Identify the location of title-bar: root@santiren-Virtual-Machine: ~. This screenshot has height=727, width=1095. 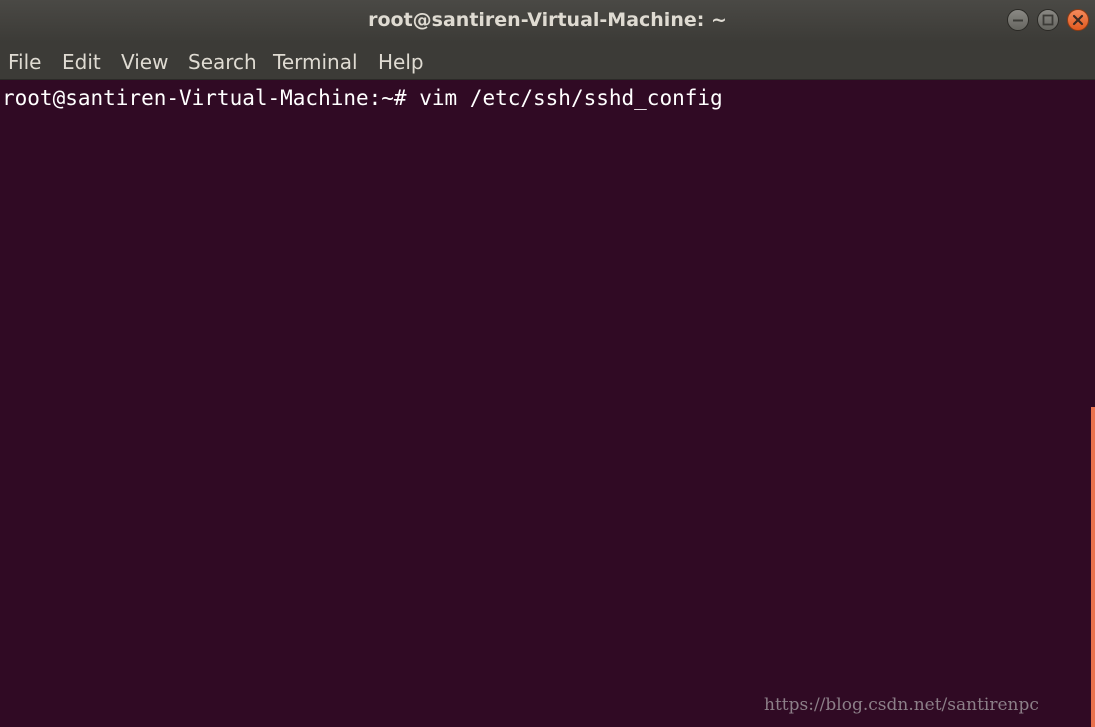
(547, 21).